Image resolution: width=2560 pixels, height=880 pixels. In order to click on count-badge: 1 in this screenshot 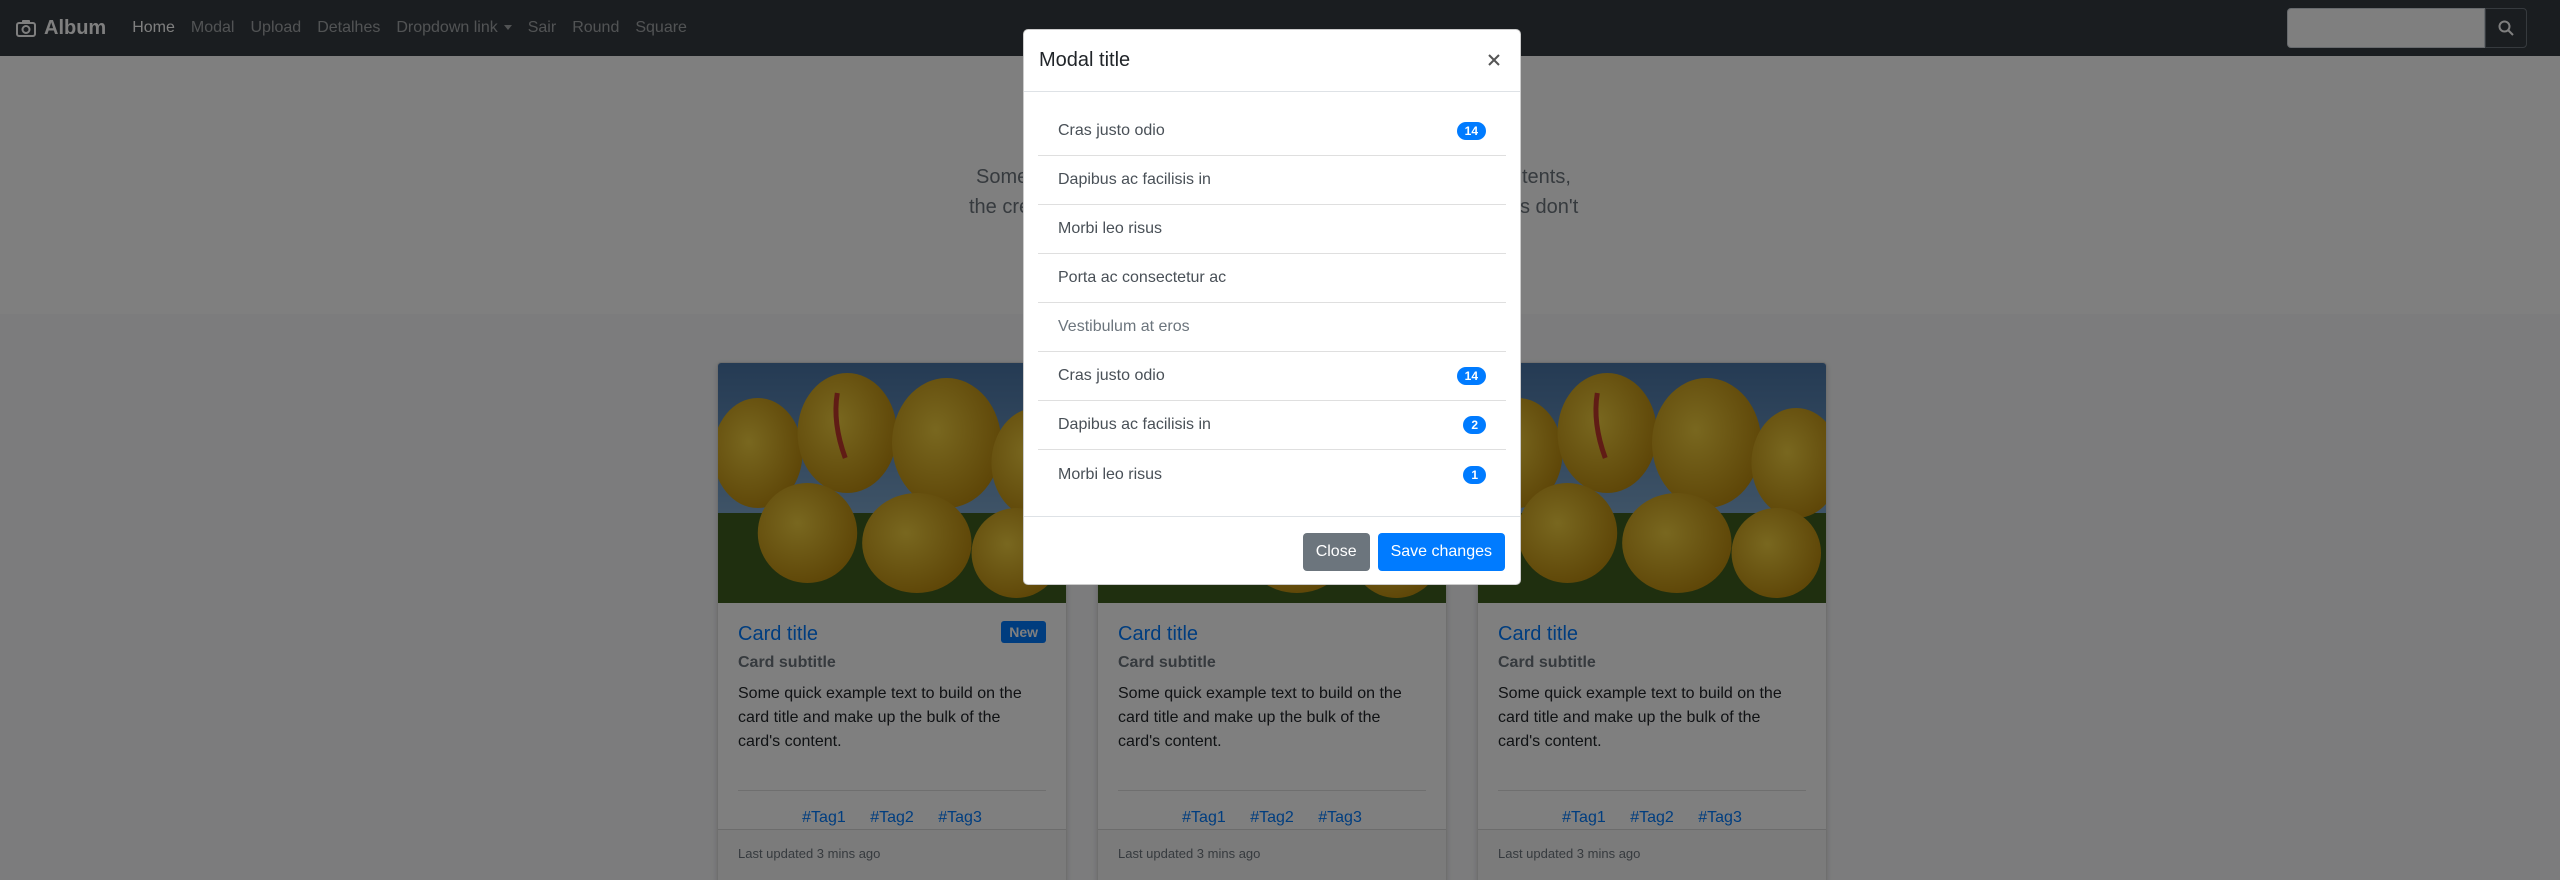, I will do `click(1474, 474)`.